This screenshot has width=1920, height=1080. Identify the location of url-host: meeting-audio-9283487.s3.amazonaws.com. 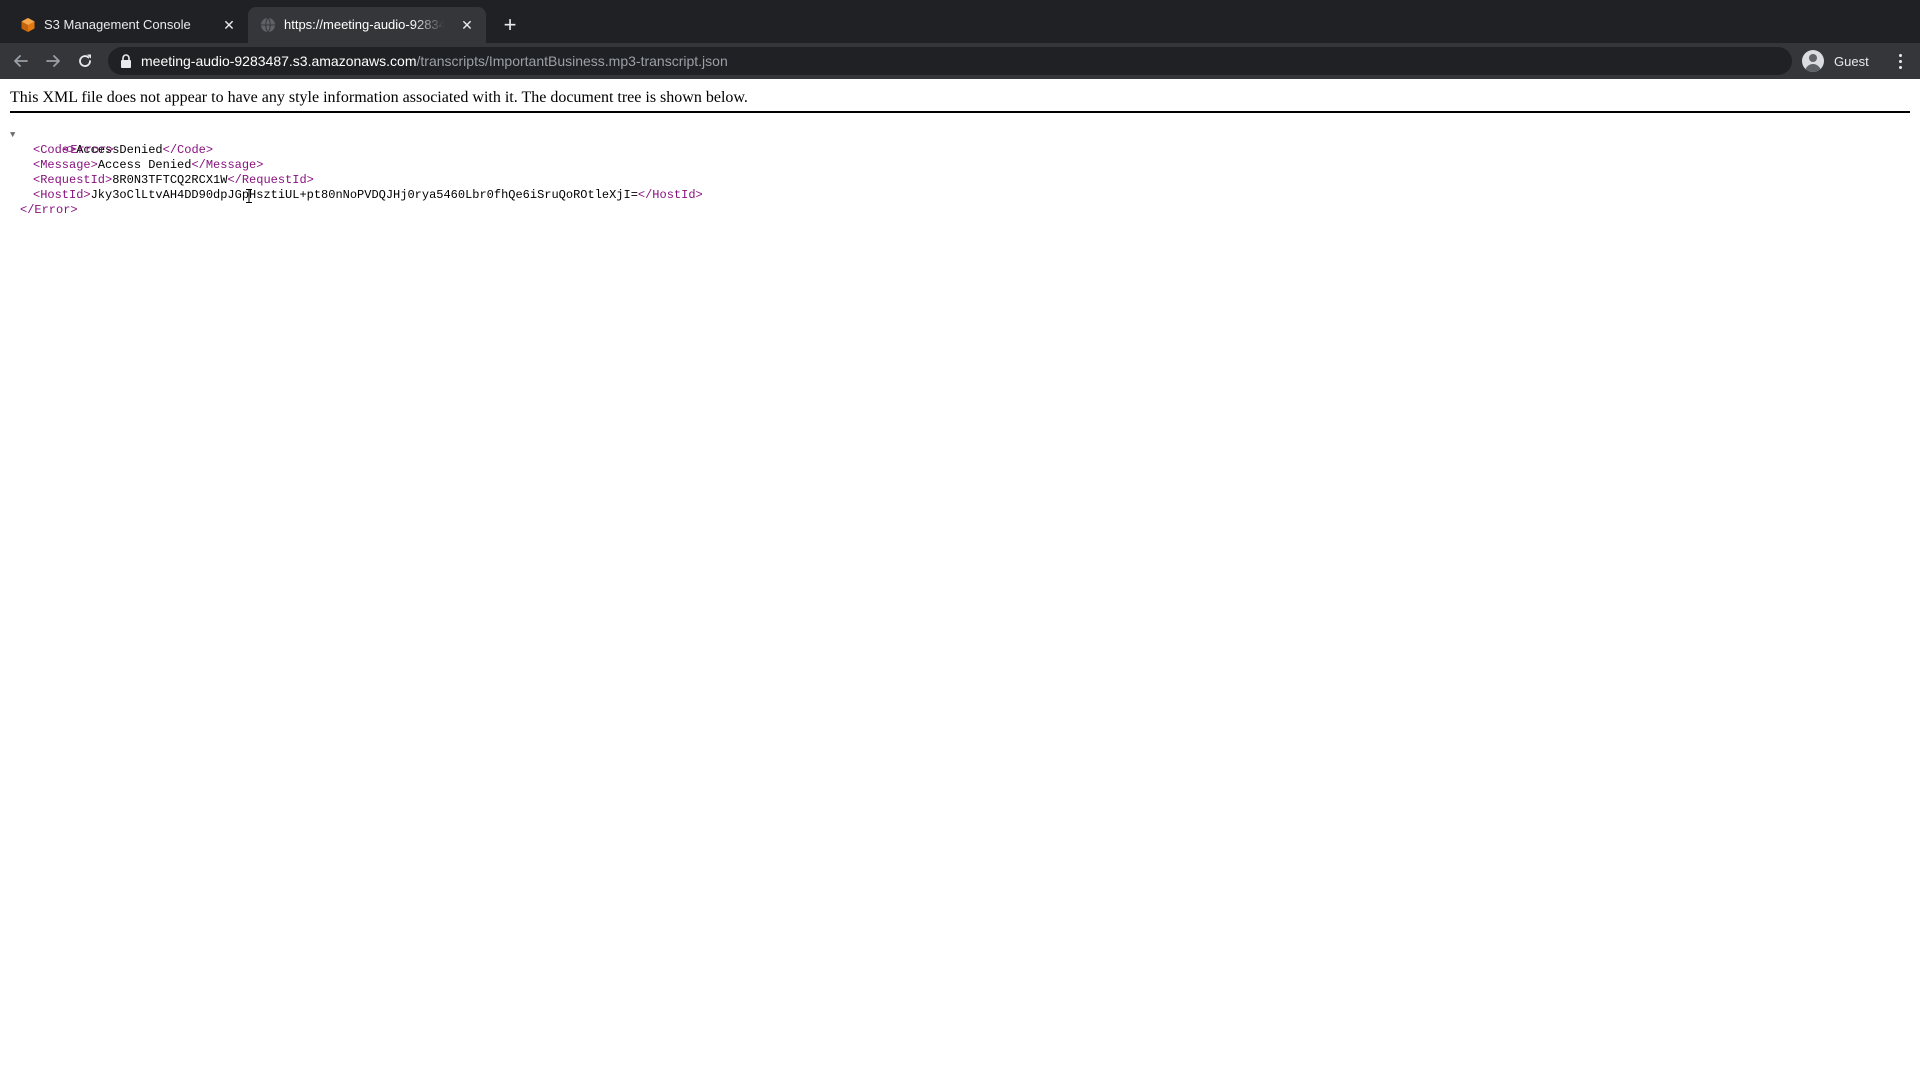
(279, 61).